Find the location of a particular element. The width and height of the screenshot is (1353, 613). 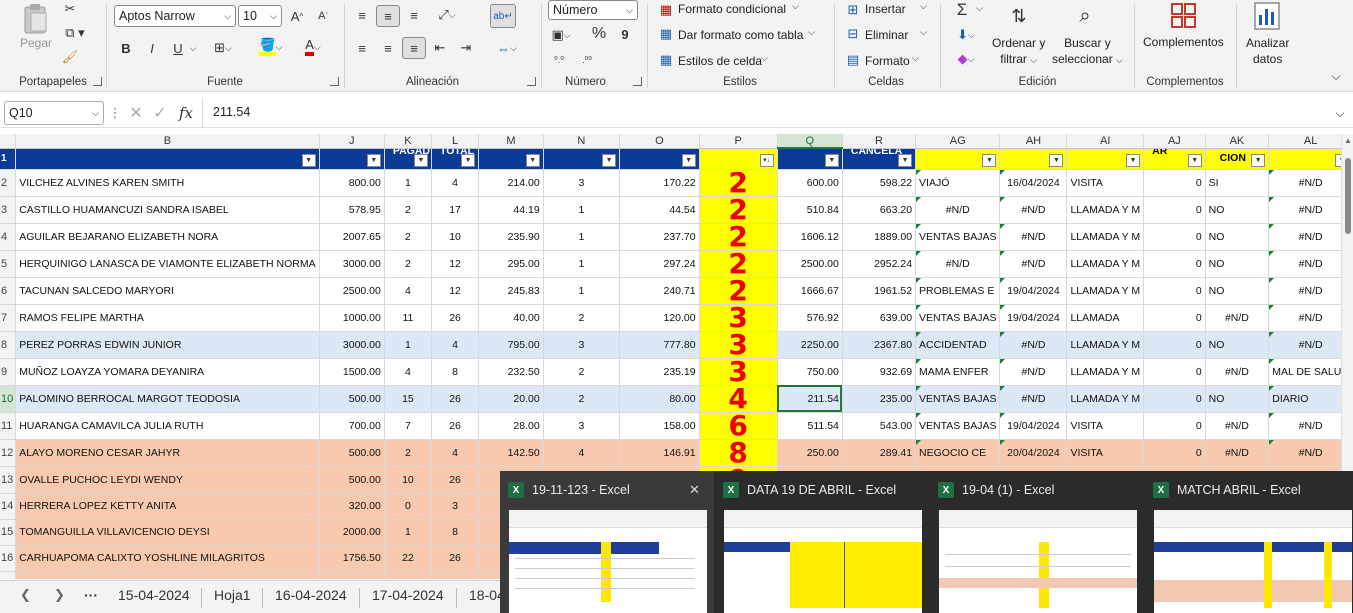

cell-AK: #N/D is located at coordinates (1237, 453).